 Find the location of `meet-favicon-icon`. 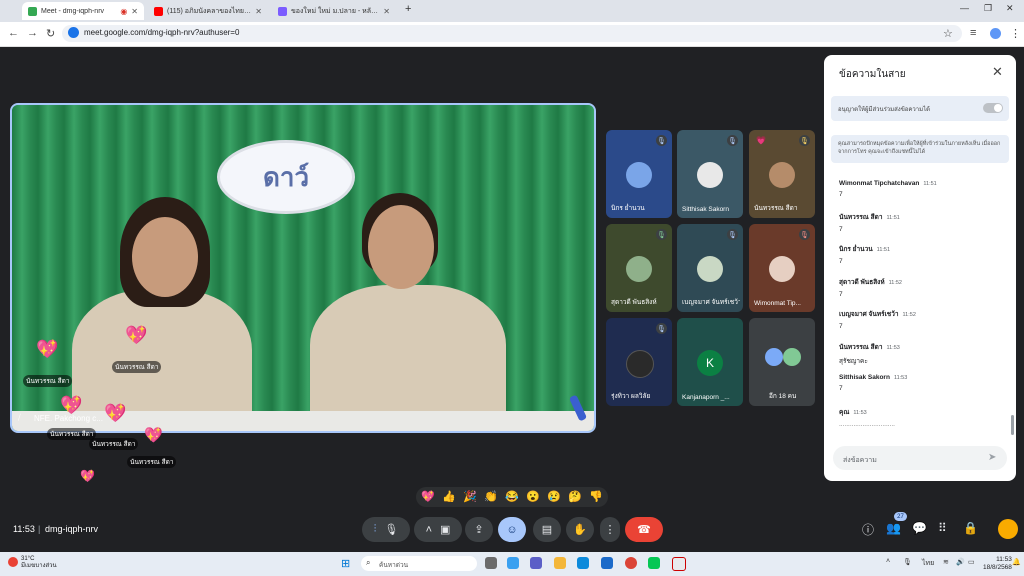

meet-favicon-icon is located at coordinates (32, 11).